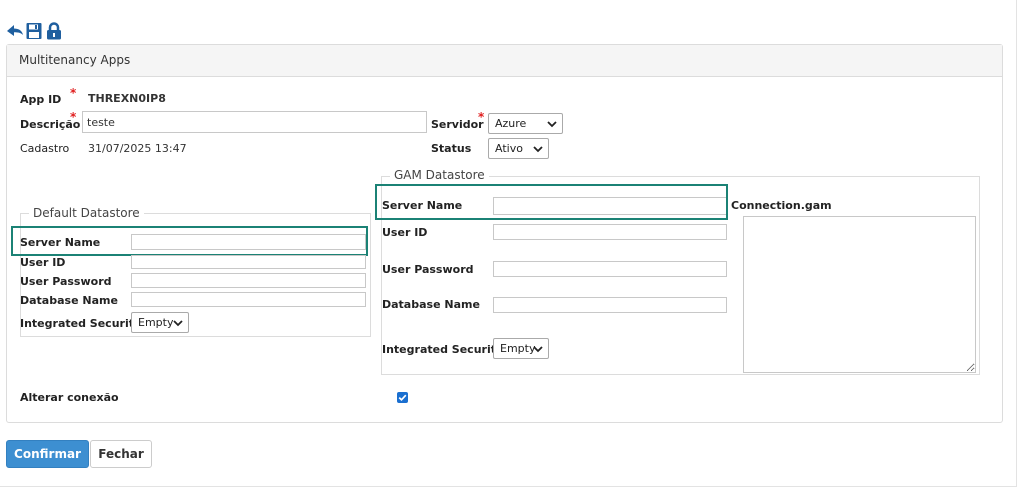 Image resolution: width=1024 pixels, height=492 pixels. I want to click on gam-datastore-legend: GAM Datastore, so click(439, 175).